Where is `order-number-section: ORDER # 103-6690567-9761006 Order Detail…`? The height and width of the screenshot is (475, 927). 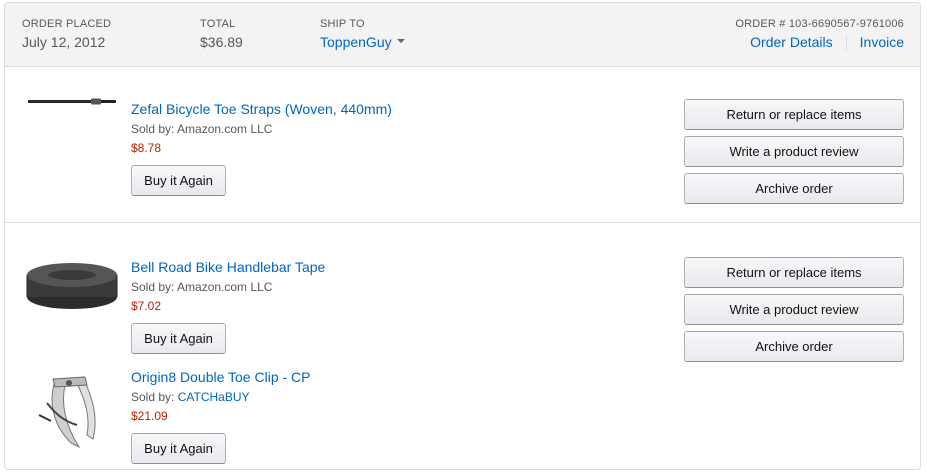
order-number-section: ORDER # 103-6690567-9761006 Order Detail… is located at coordinates (819, 35).